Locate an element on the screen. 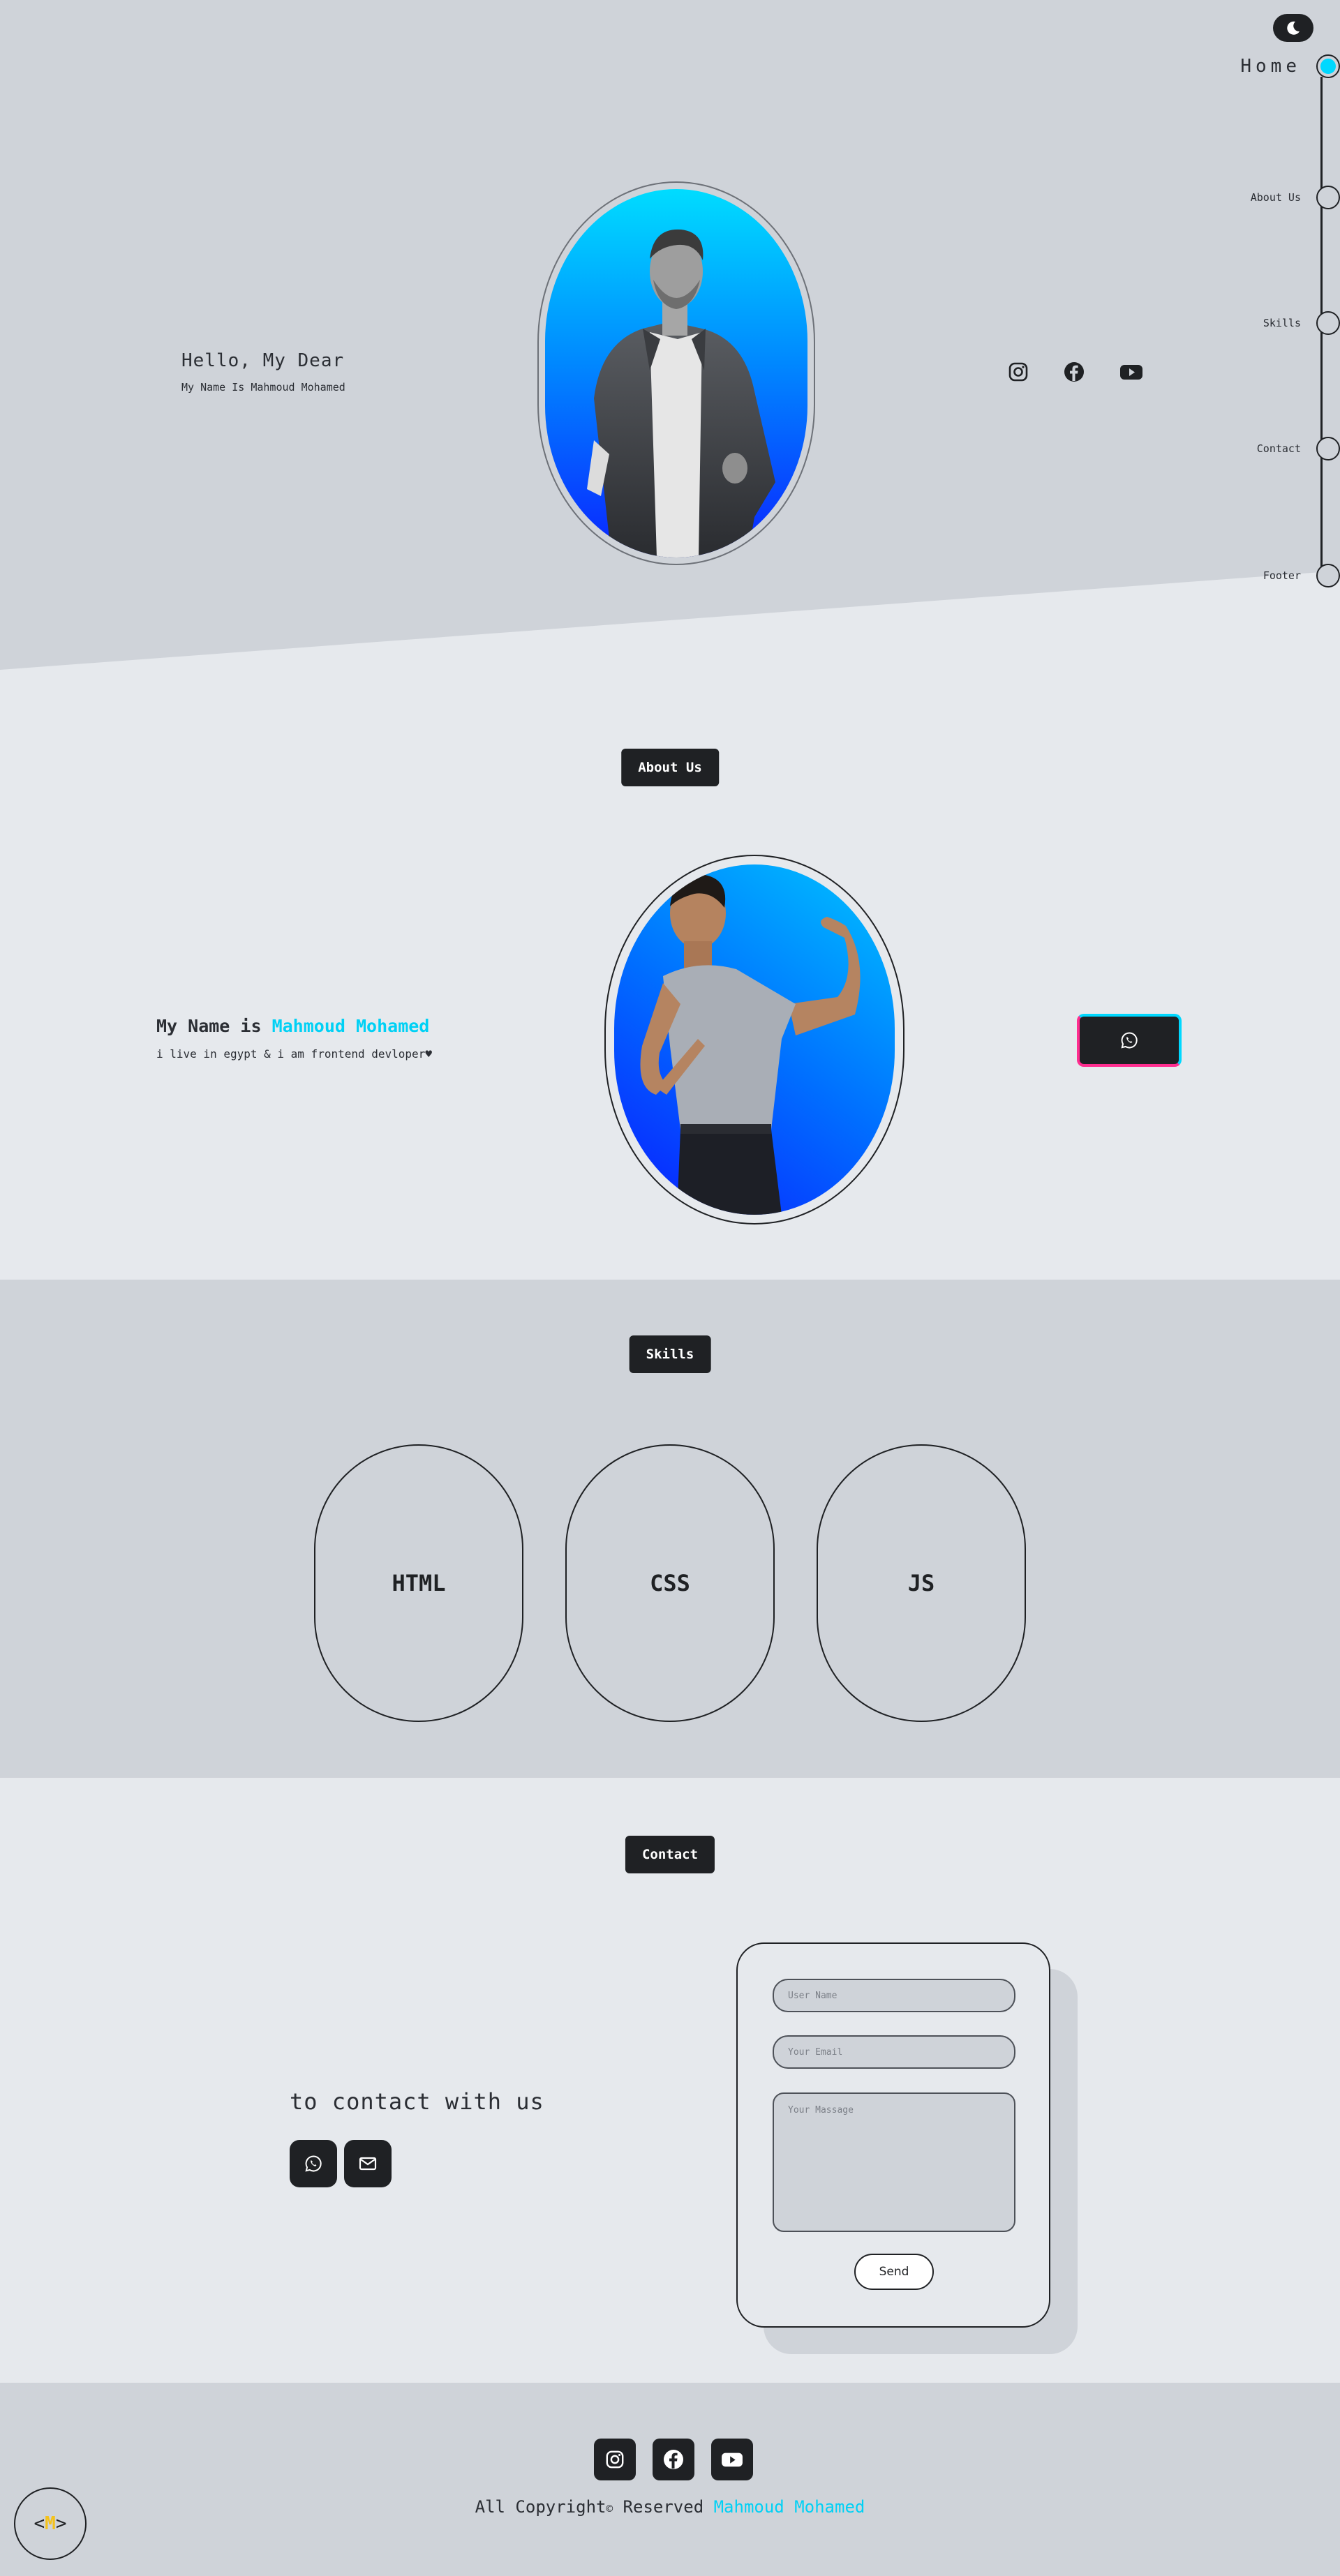  nav-item-footer: Footer is located at coordinates (1301, 575).